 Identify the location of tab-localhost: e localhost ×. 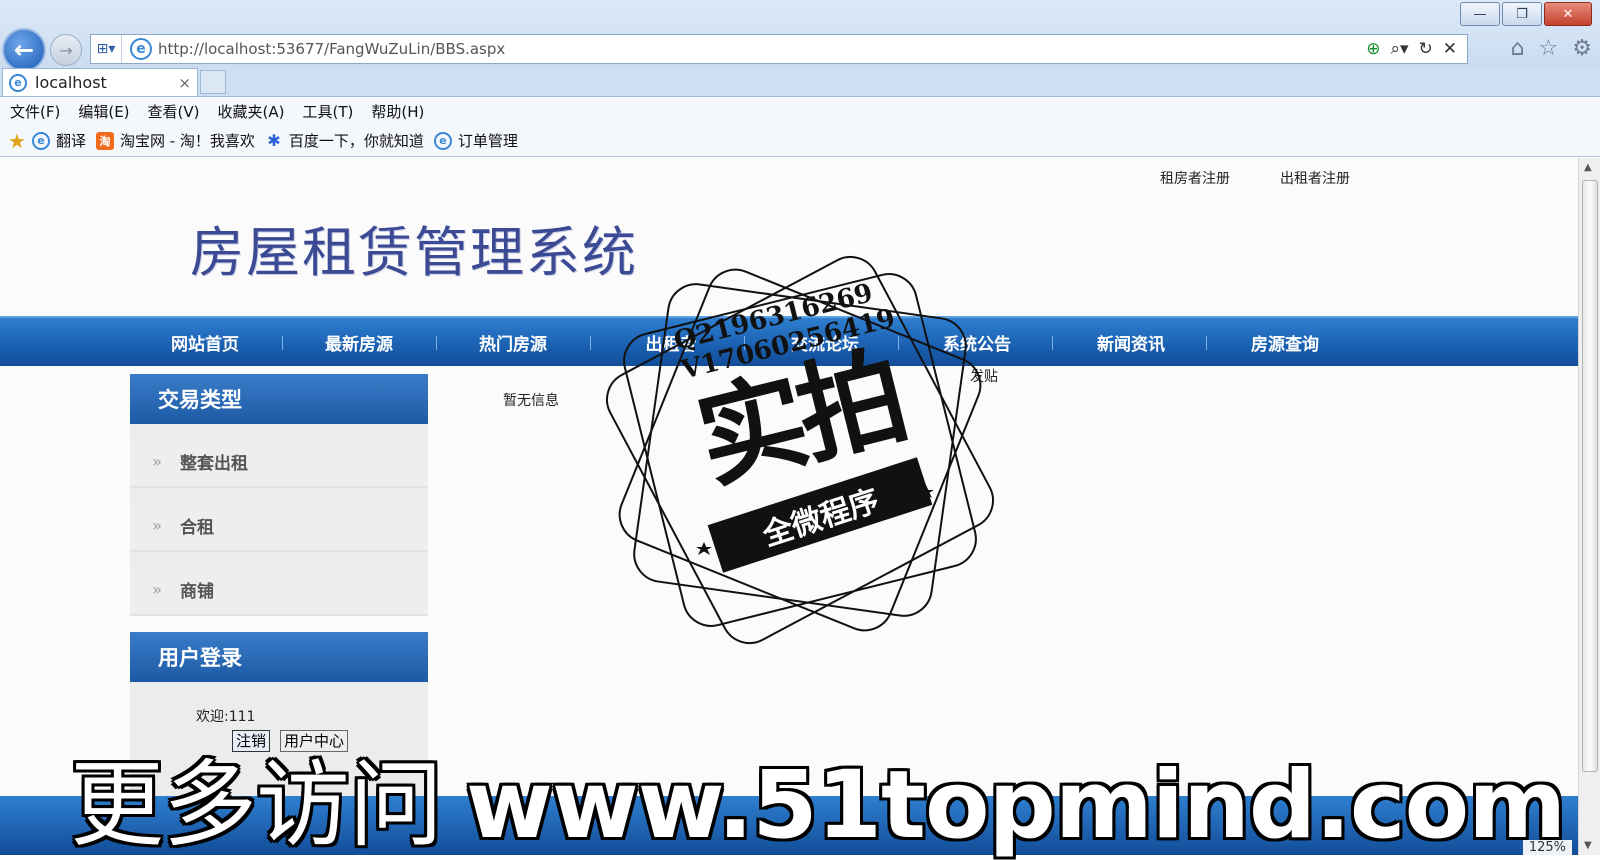
(100, 82).